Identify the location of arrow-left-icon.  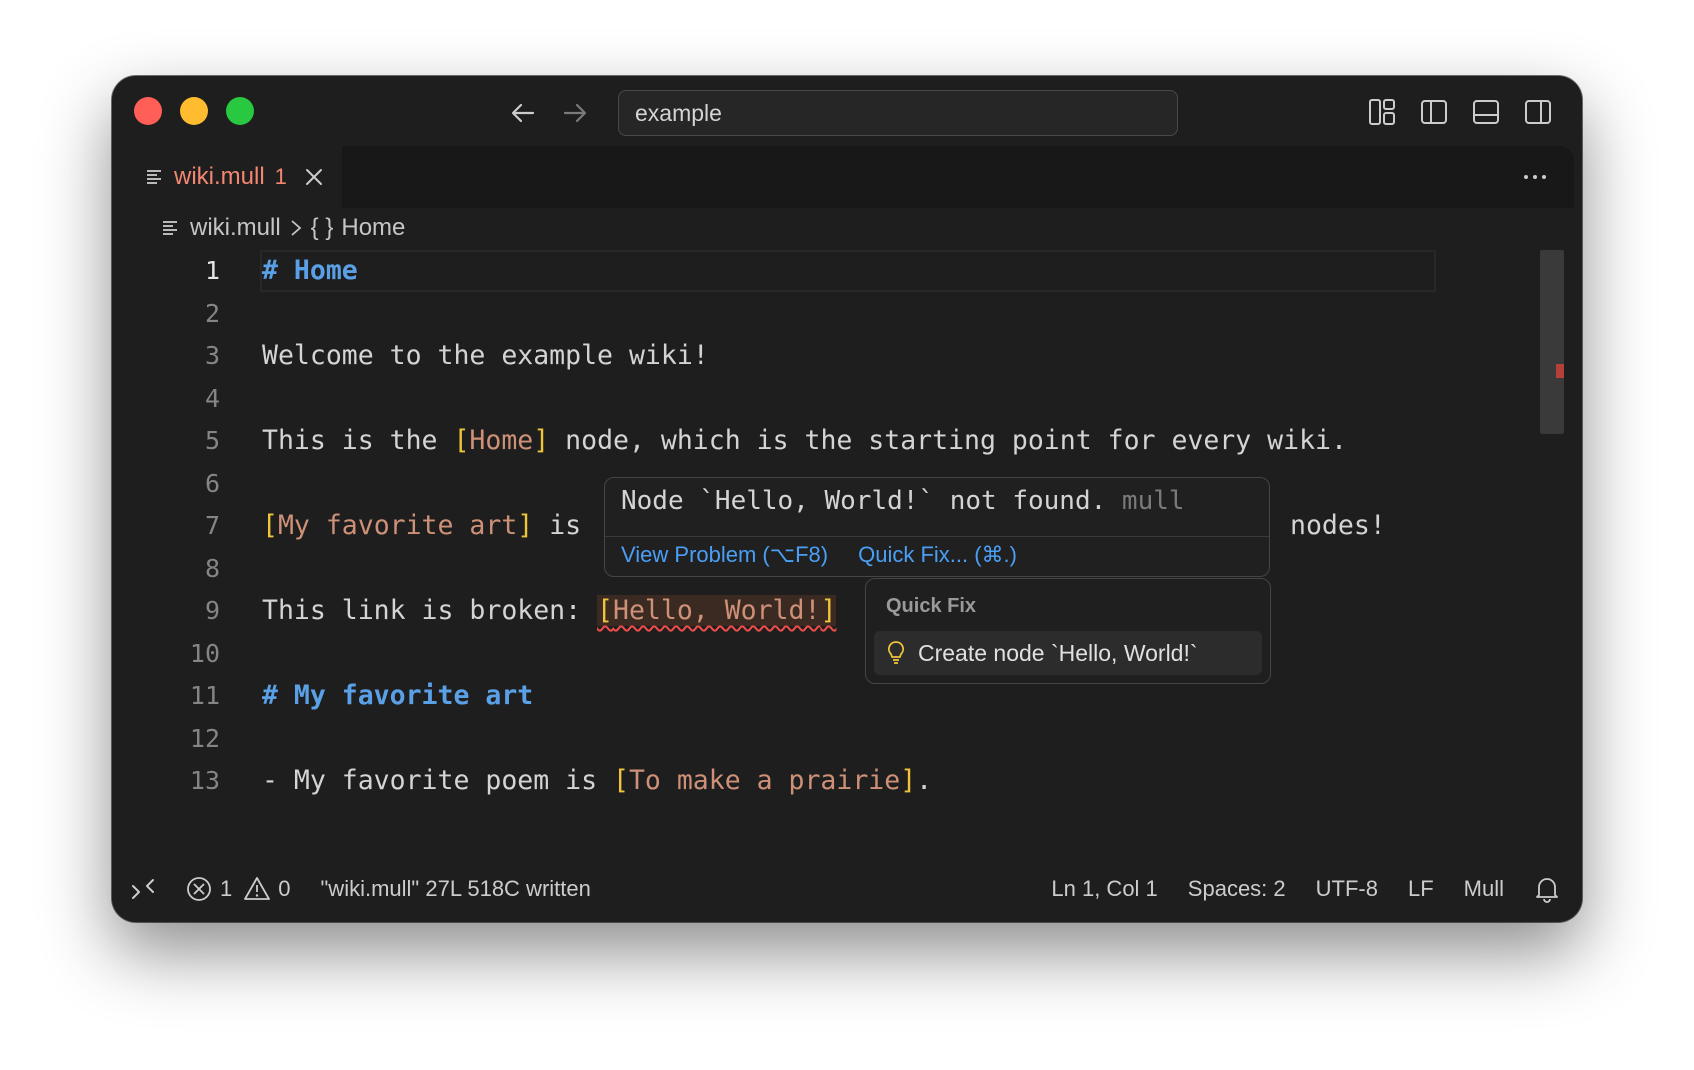
(523, 113).